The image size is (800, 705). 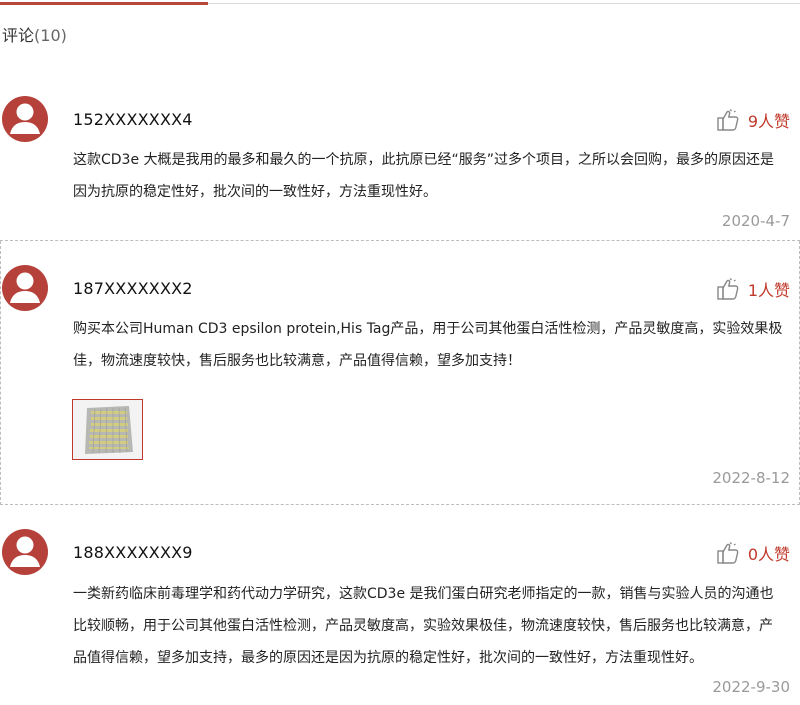 I want to click on like-count: 9人赞, so click(x=768, y=121).